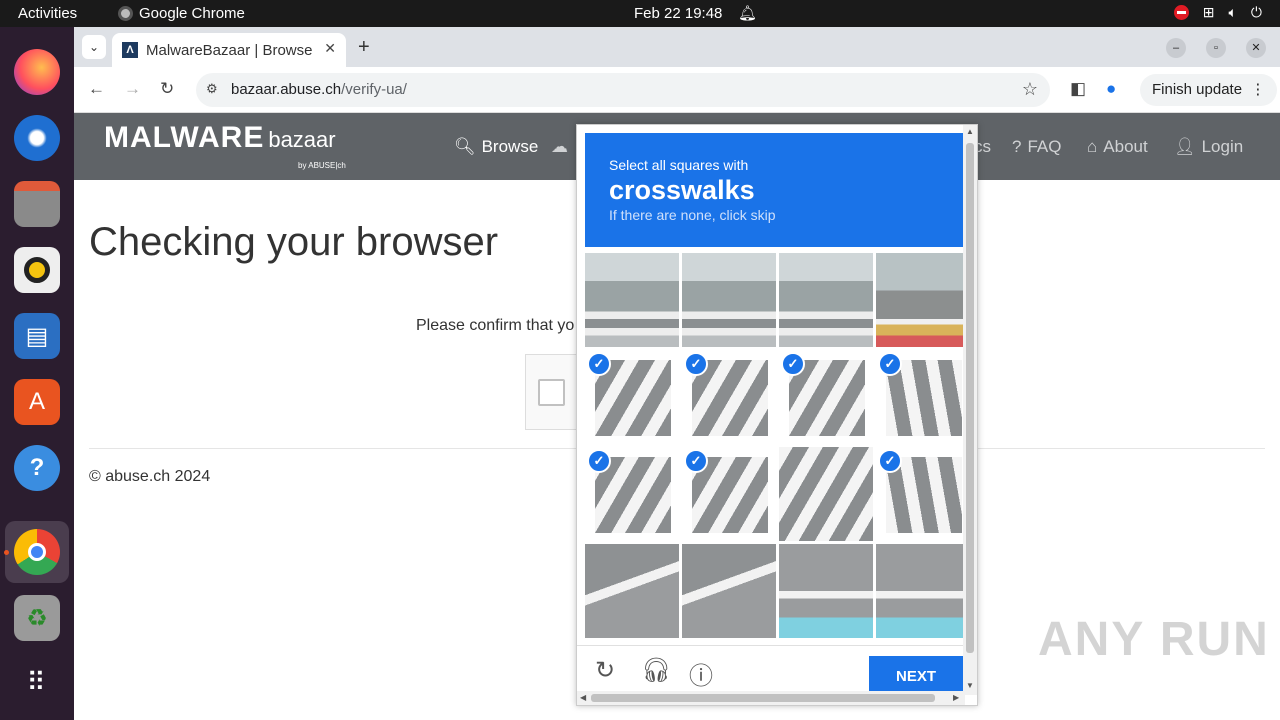 This screenshot has height=720, width=1280. I want to click on forward-icon: →, so click(132, 89).